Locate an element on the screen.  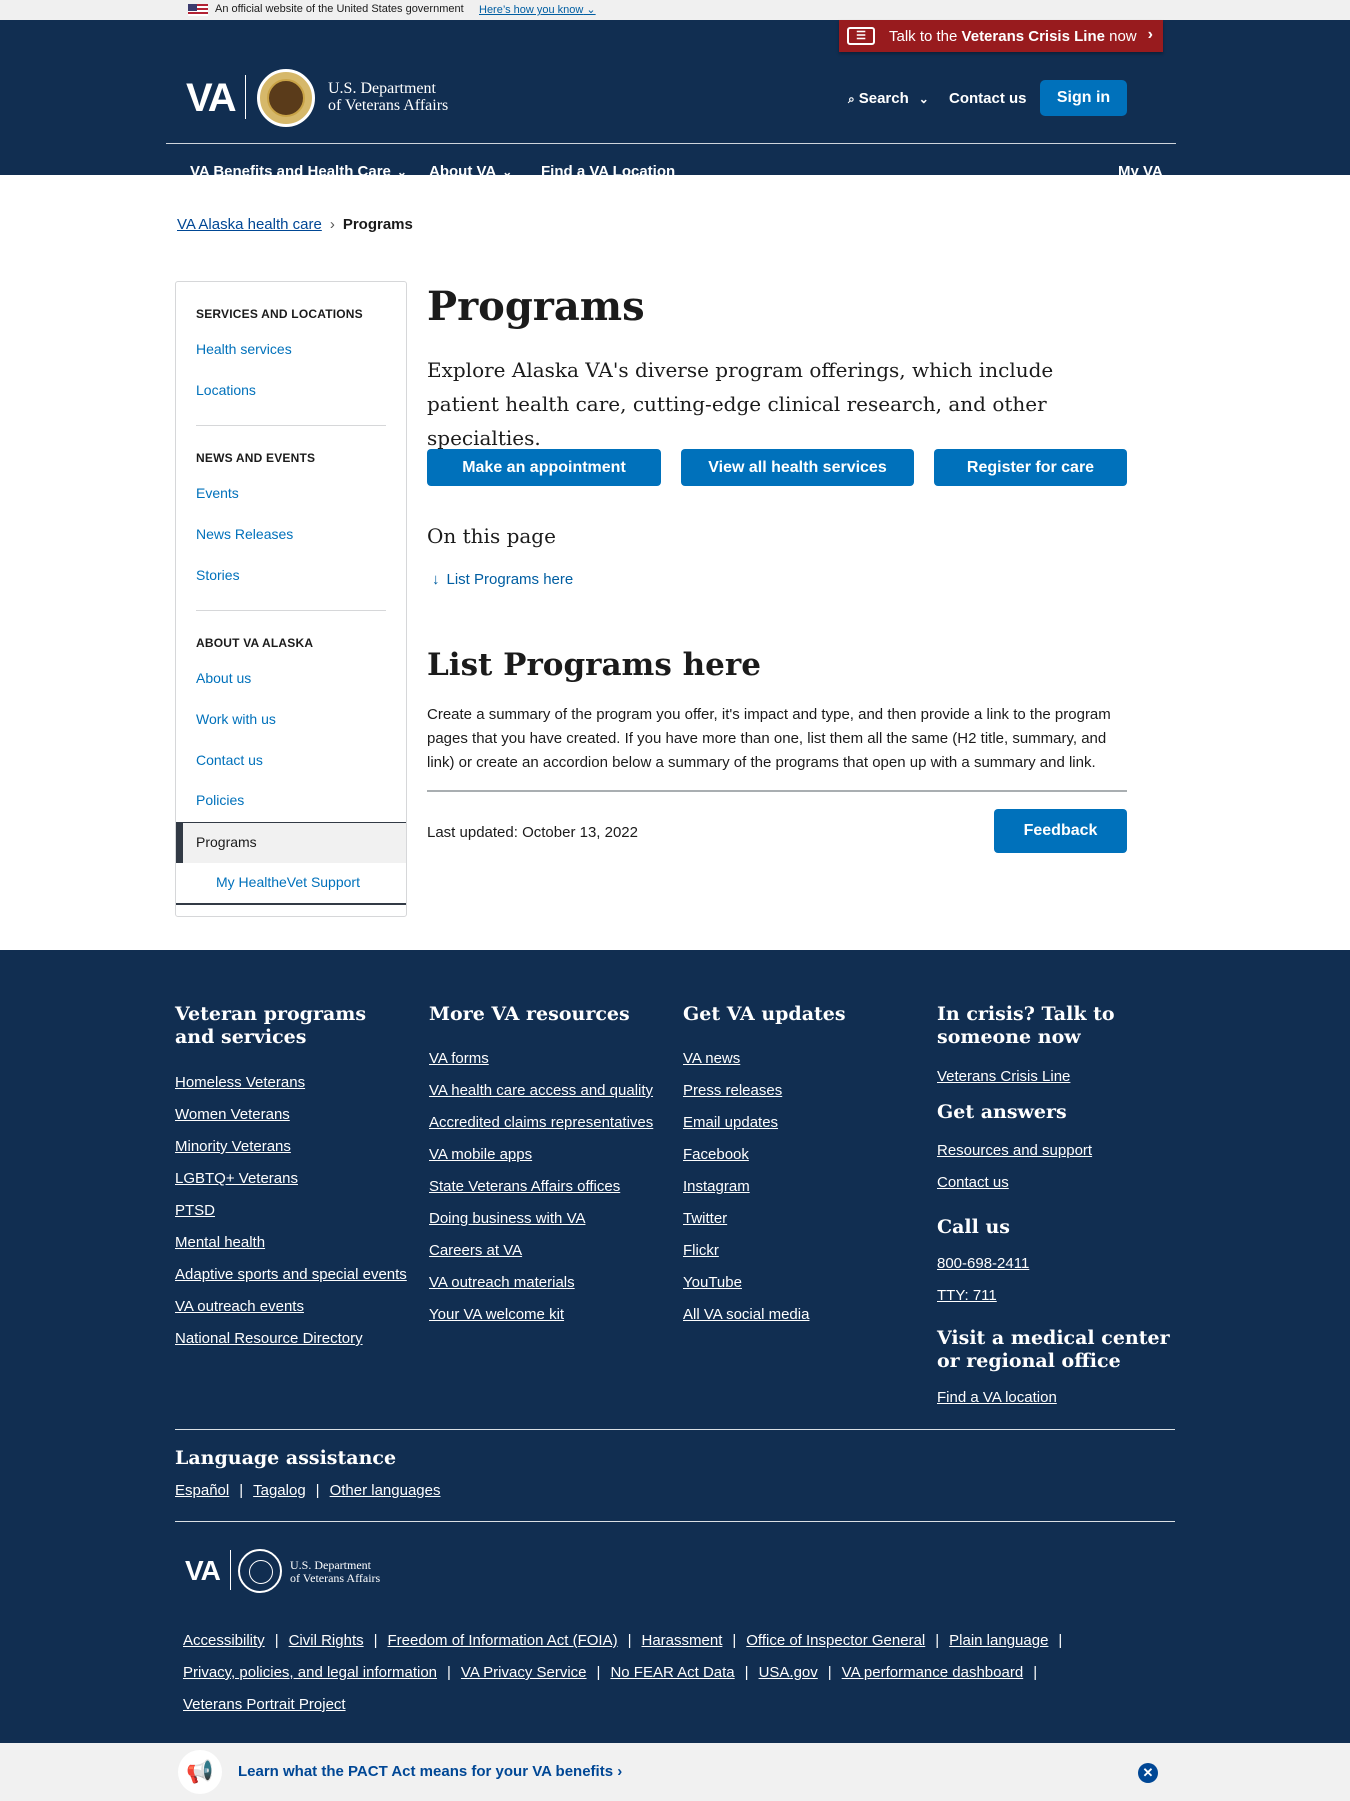
crisis-line-button: ☰ Talk to the Veterans Crisis Line now › is located at coordinates (1001, 36).